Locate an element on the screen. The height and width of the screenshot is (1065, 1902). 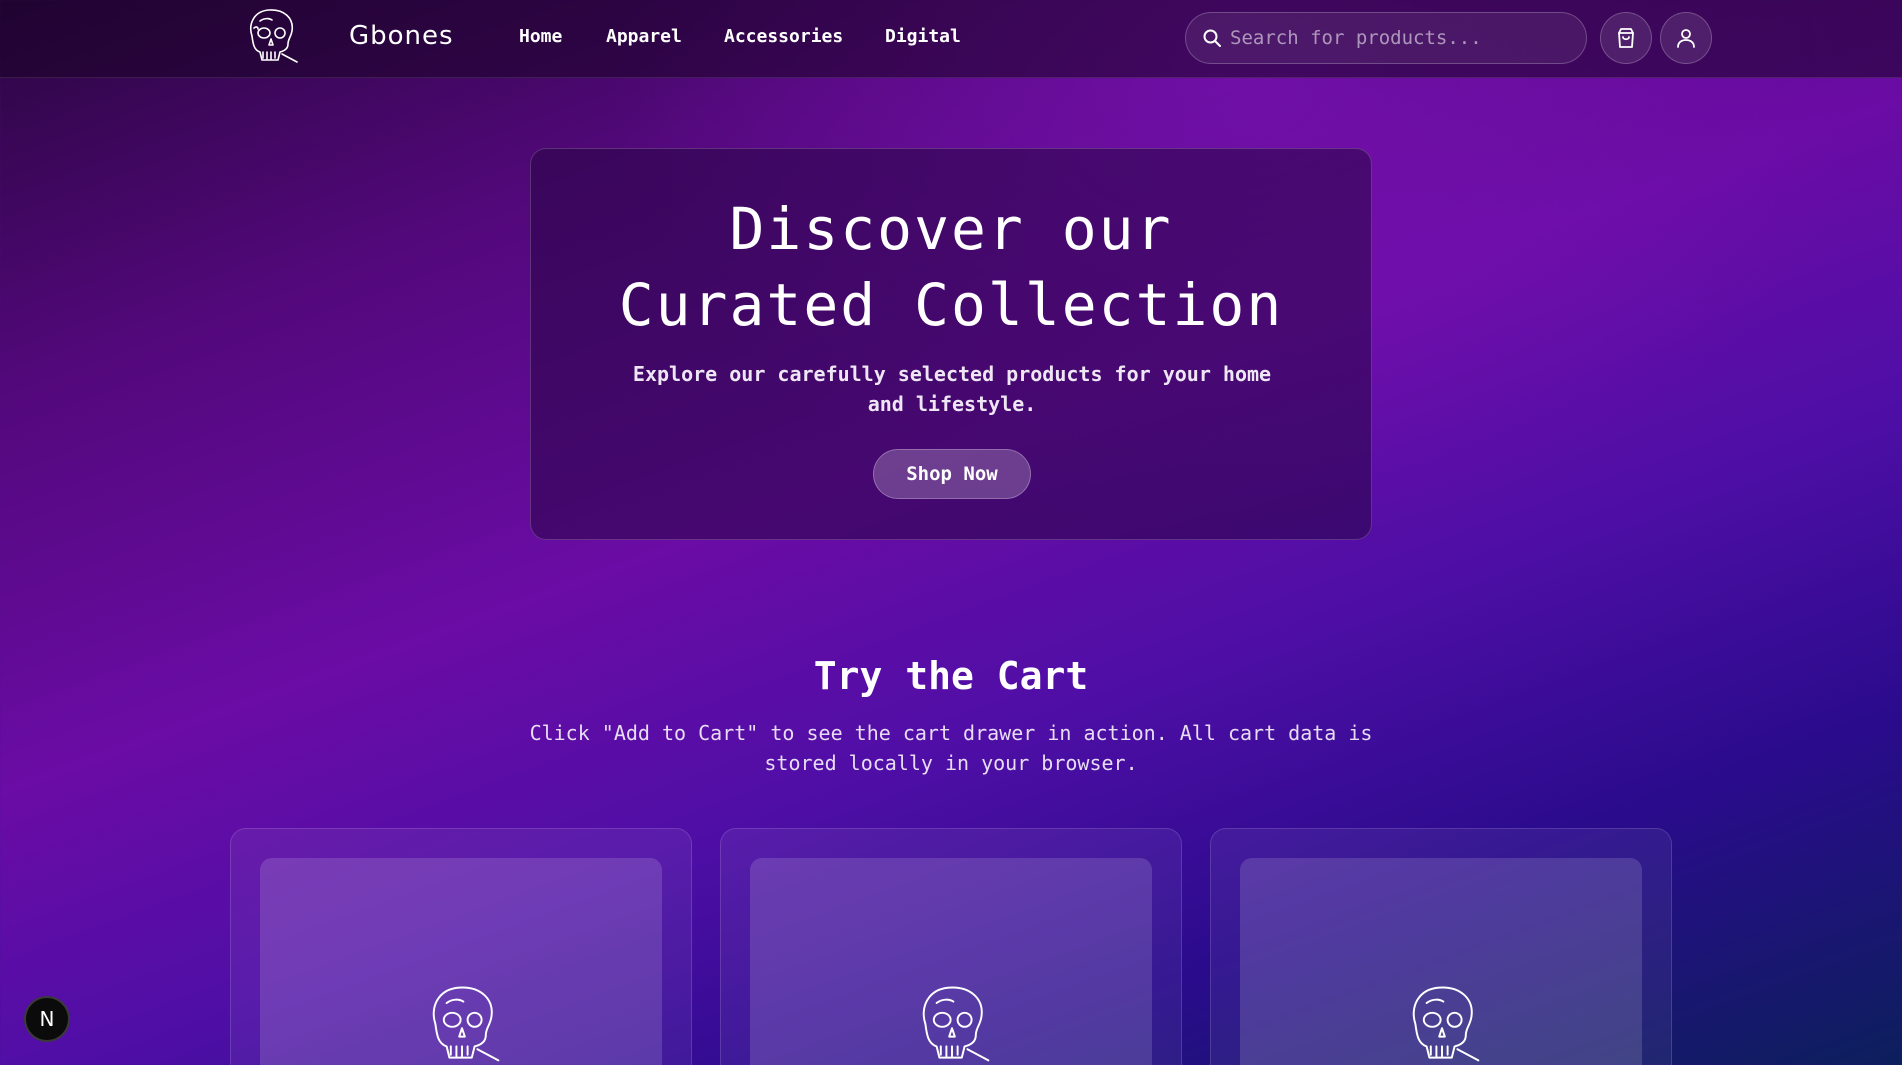
search-icon is located at coordinates (1212, 38).